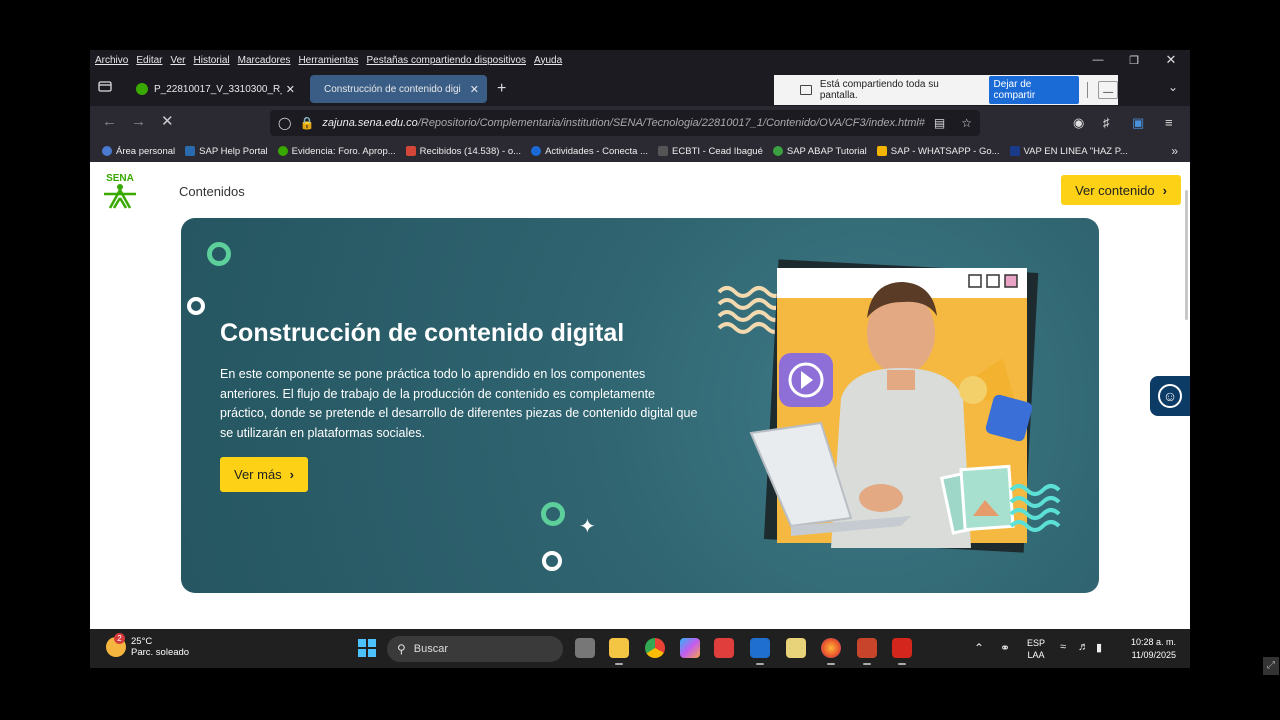 Image resolution: width=1280 pixels, height=720 pixels. What do you see at coordinates (160, 652) in the screenshot?
I see `weather-desc: Parc. soleado` at bounding box center [160, 652].